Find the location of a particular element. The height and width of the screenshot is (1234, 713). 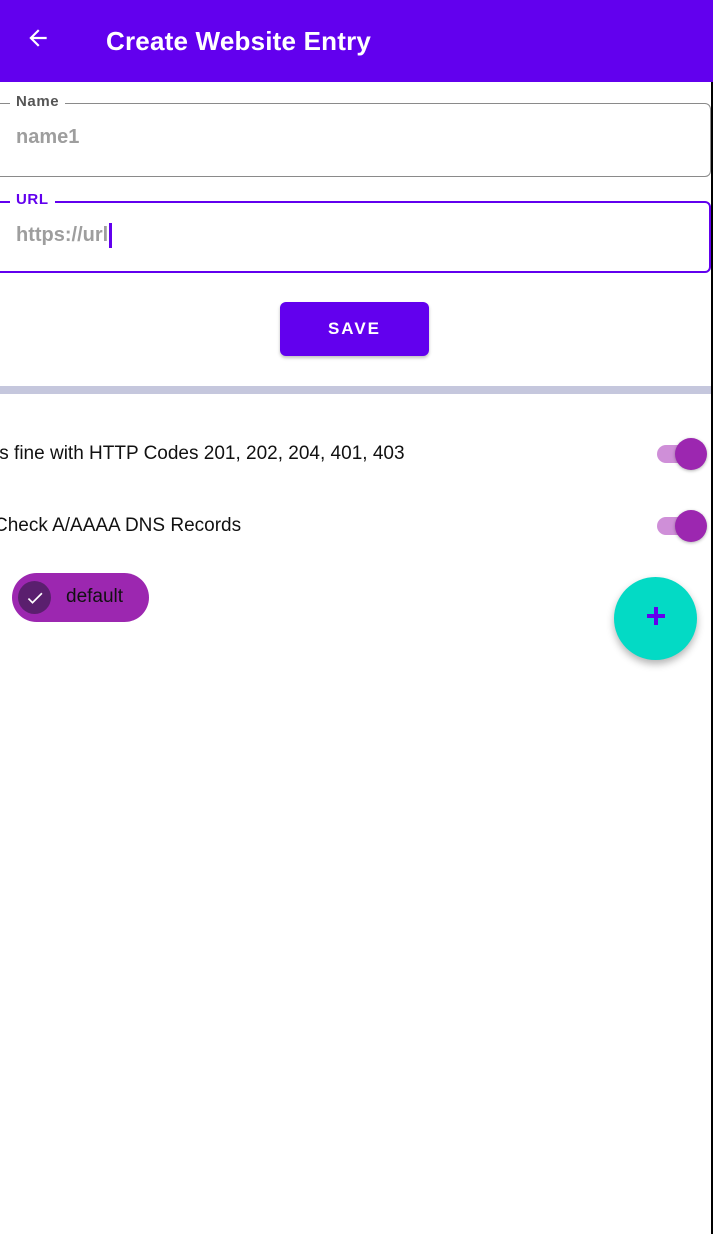

url-field-text: https://url is located at coordinates (62, 235).